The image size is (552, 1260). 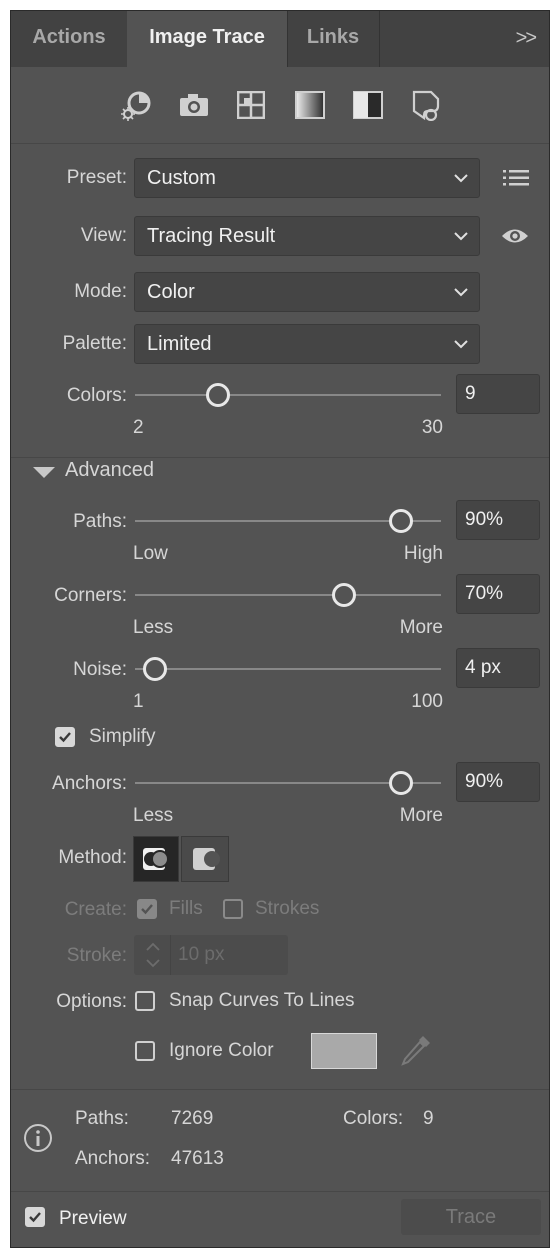 I want to click on strokes-label: Strokes, so click(x=287, y=908).